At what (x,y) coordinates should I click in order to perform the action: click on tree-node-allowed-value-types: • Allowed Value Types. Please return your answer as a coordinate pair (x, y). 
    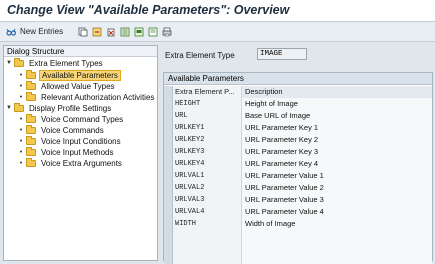
    Looking at the image, I should click on (67, 85).